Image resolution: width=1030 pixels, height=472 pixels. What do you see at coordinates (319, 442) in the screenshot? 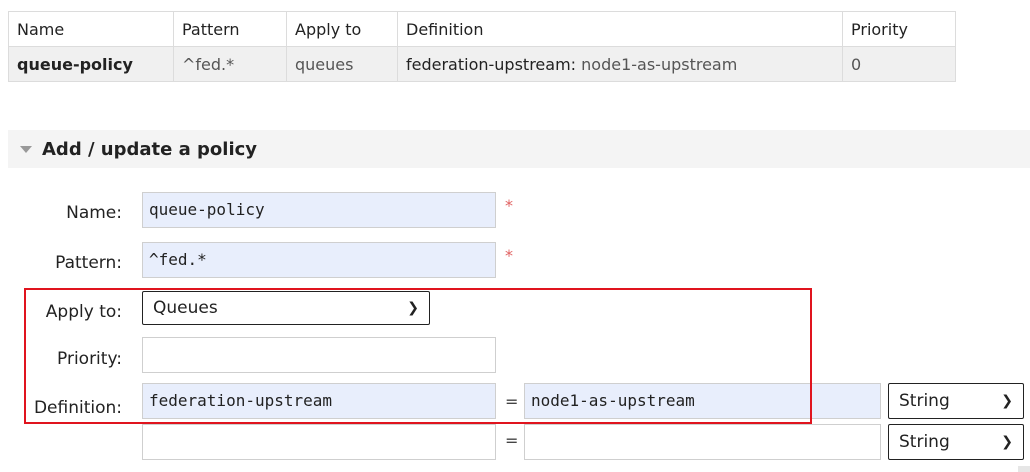
I see `definition-key-input-empty` at bounding box center [319, 442].